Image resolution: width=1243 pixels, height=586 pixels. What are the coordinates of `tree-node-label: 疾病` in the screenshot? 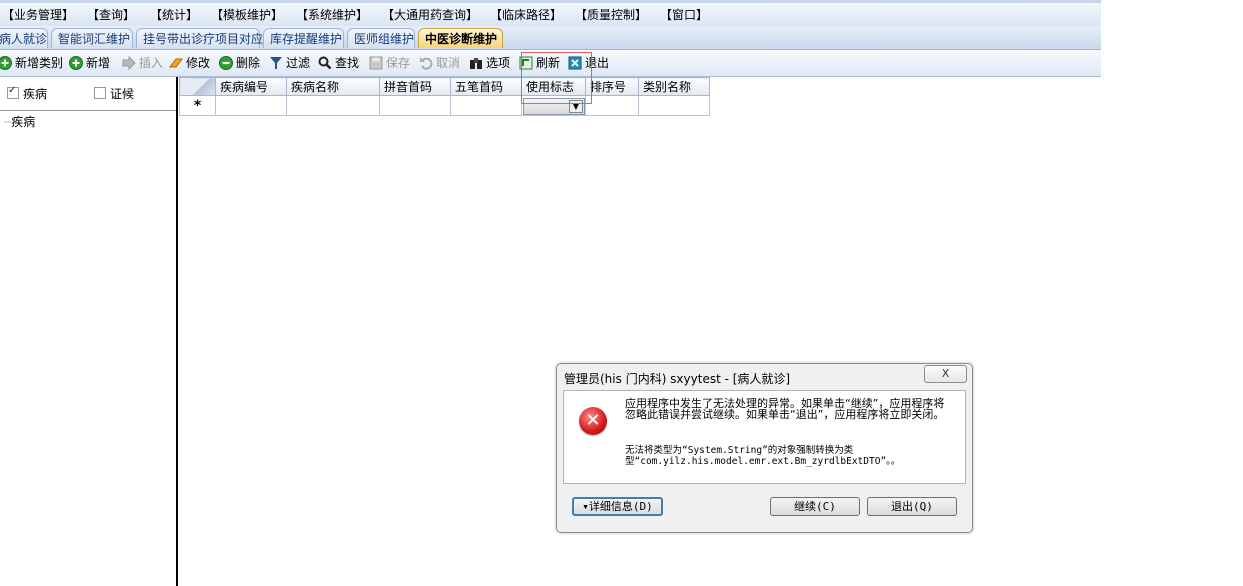 It's located at (23, 122).